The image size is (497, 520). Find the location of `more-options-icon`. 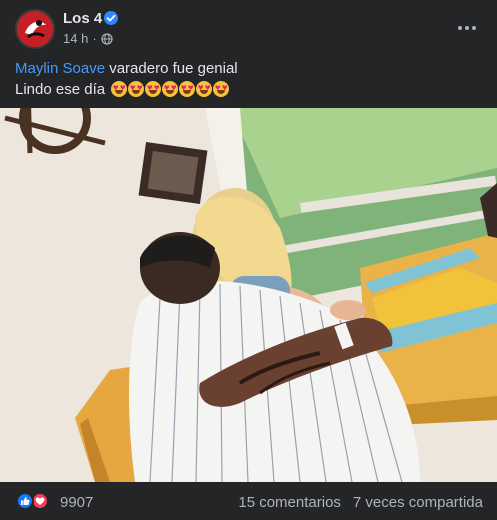

more-options-icon is located at coordinates (467, 28).